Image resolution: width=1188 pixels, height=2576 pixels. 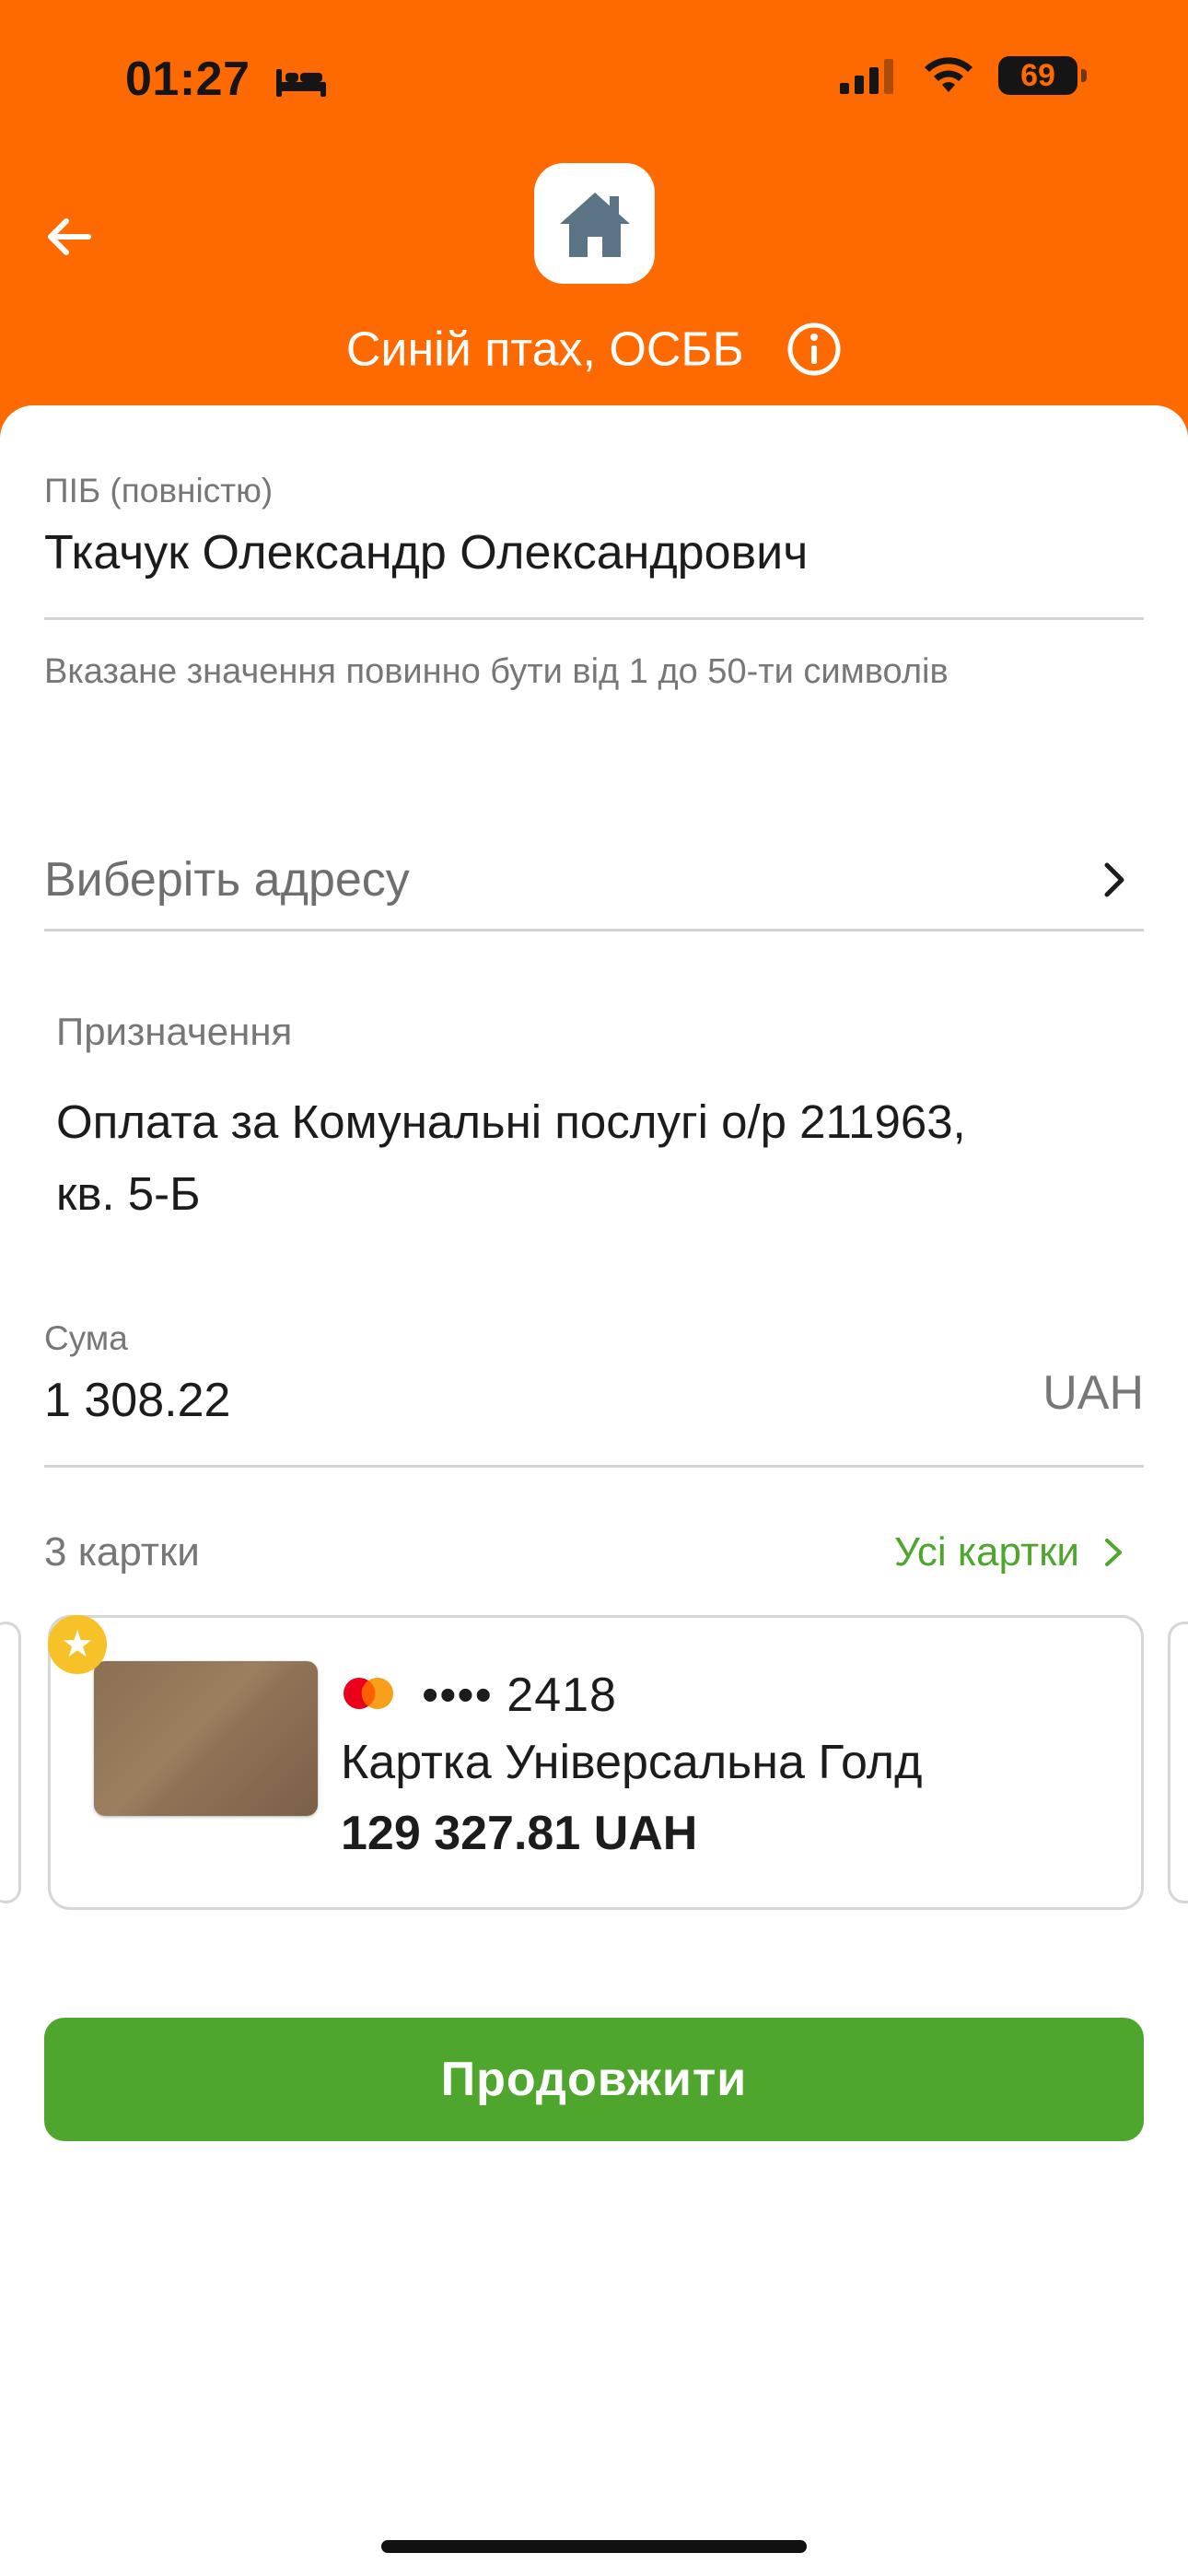 I want to click on name-label: ПІБ (повністю), so click(x=159, y=491).